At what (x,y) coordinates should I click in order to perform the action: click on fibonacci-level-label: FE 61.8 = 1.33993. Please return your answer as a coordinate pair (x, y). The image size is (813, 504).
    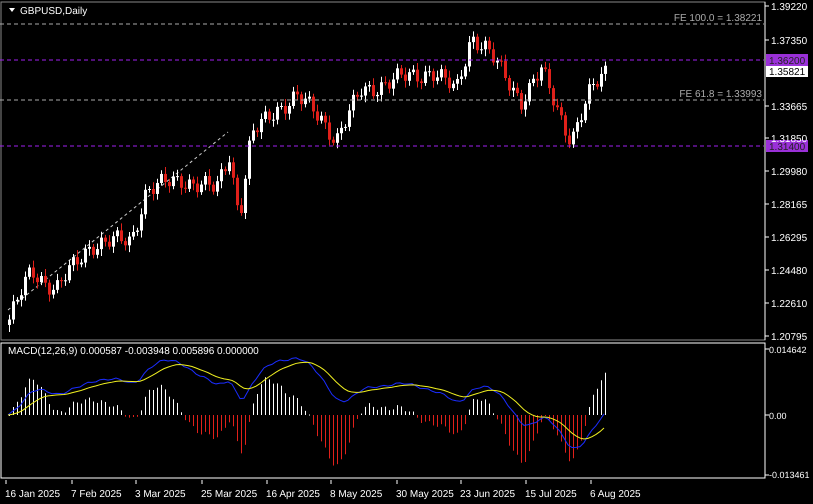
    Looking at the image, I should click on (720, 94).